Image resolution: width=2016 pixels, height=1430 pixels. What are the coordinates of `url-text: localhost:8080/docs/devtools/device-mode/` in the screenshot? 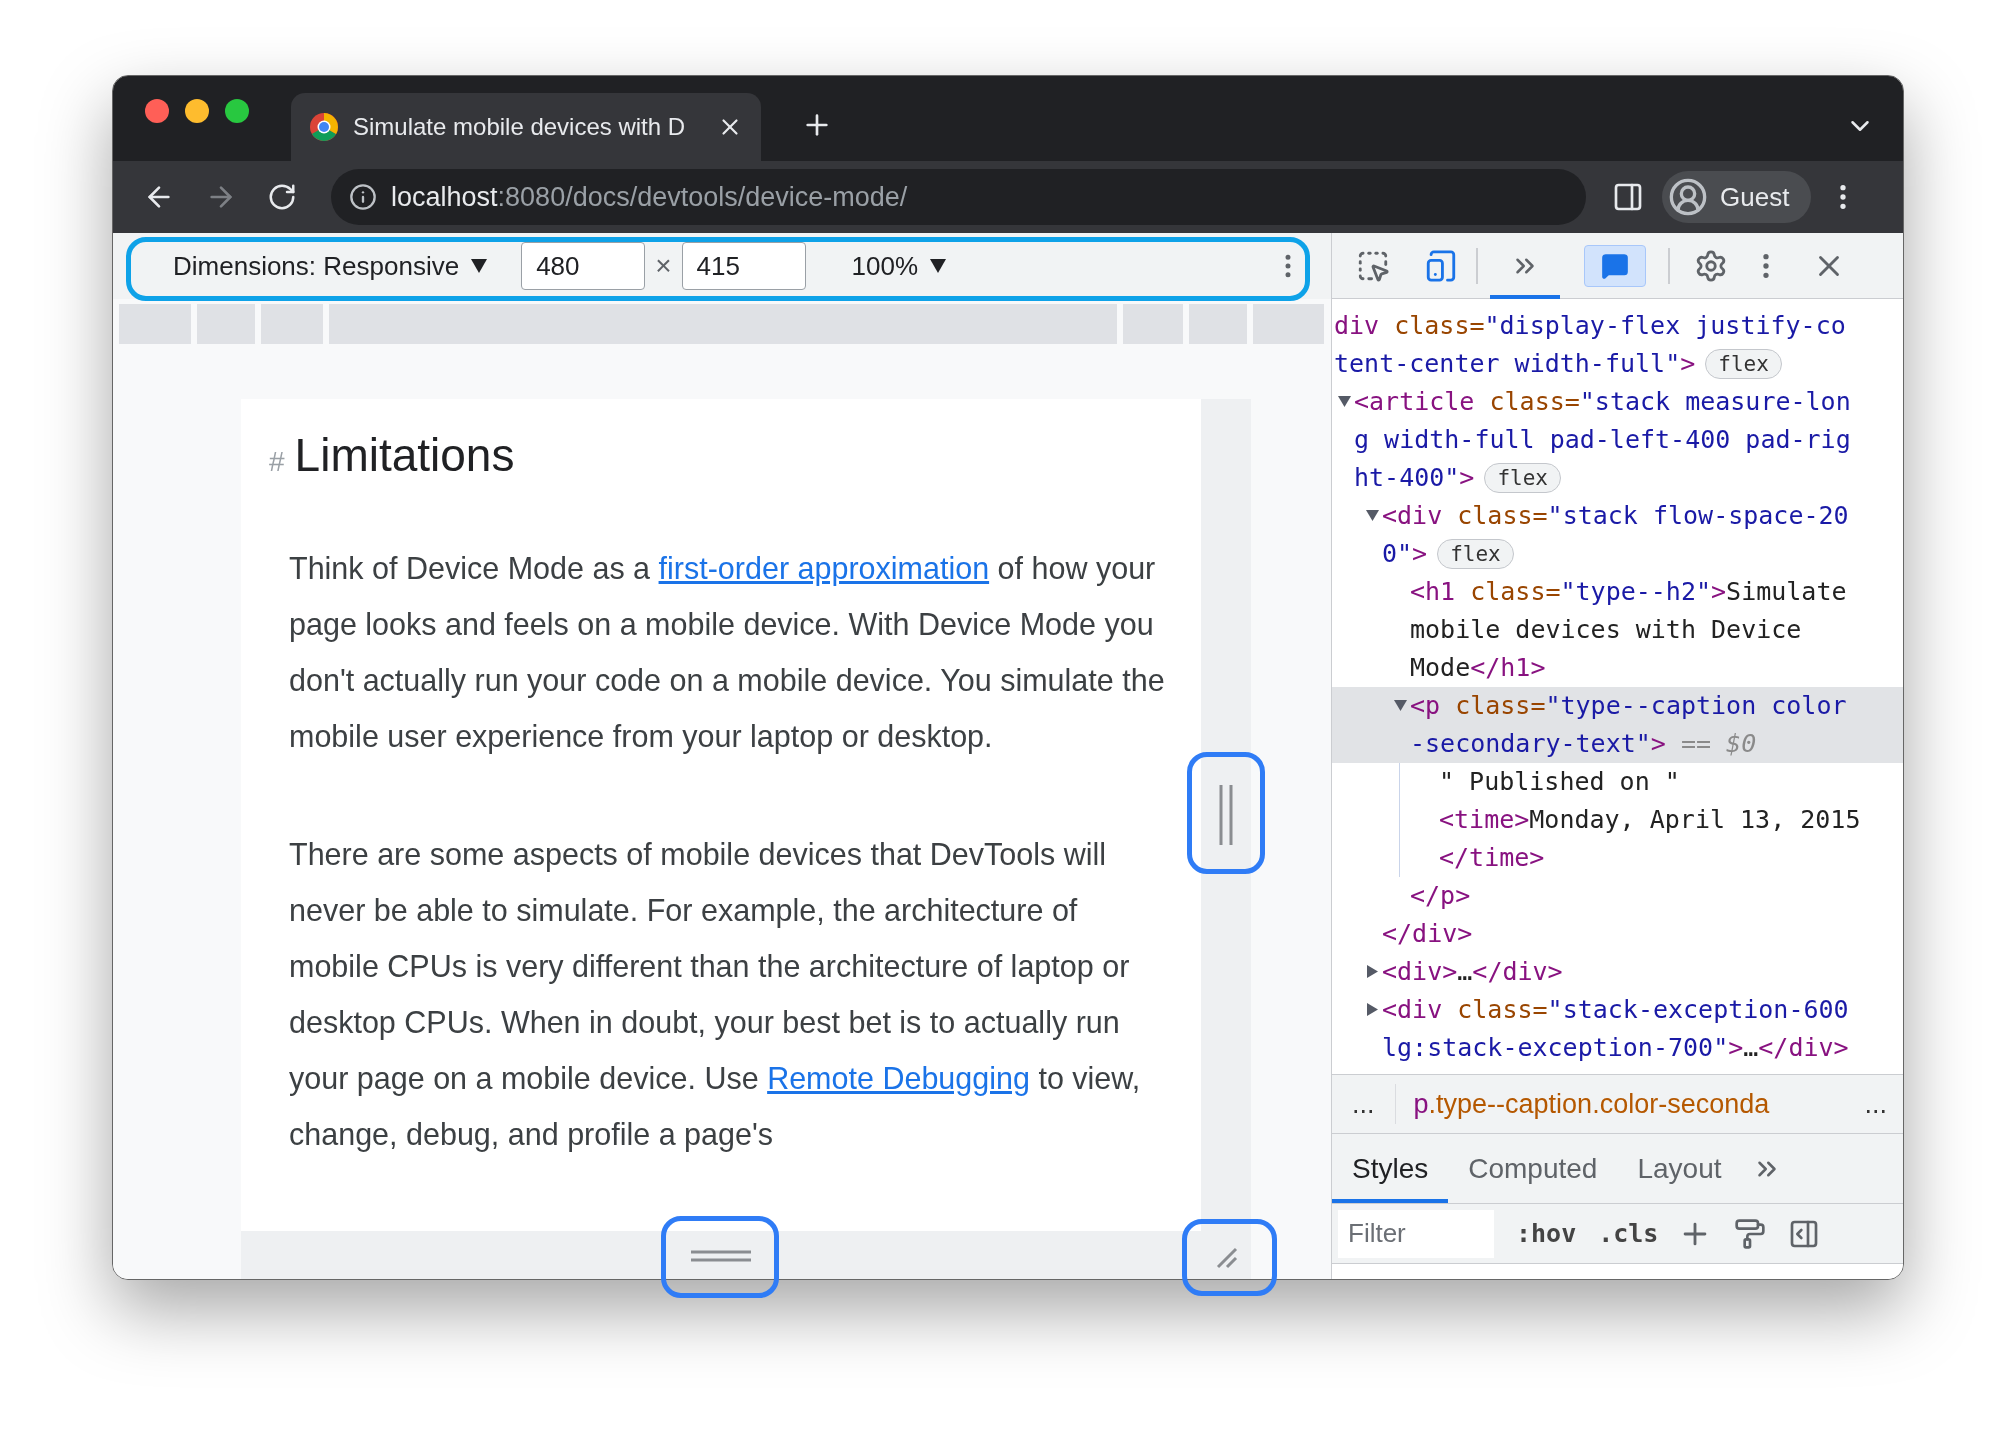 It's located at (649, 197).